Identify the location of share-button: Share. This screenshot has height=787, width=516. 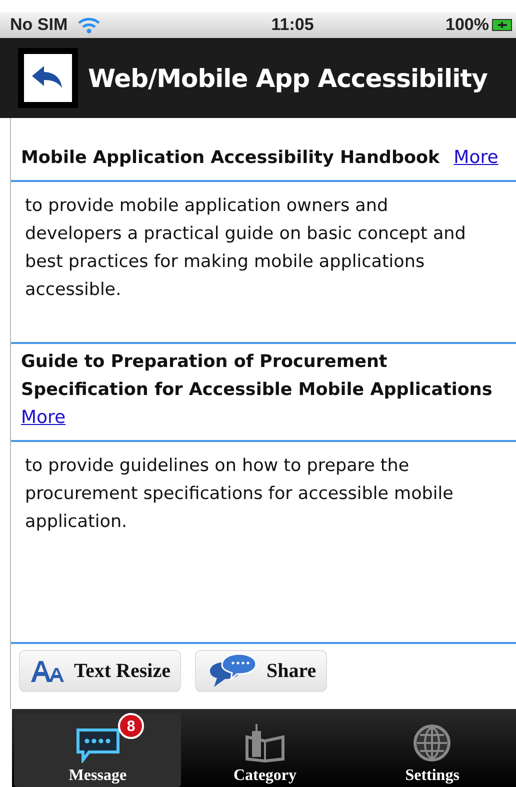
(261, 671).